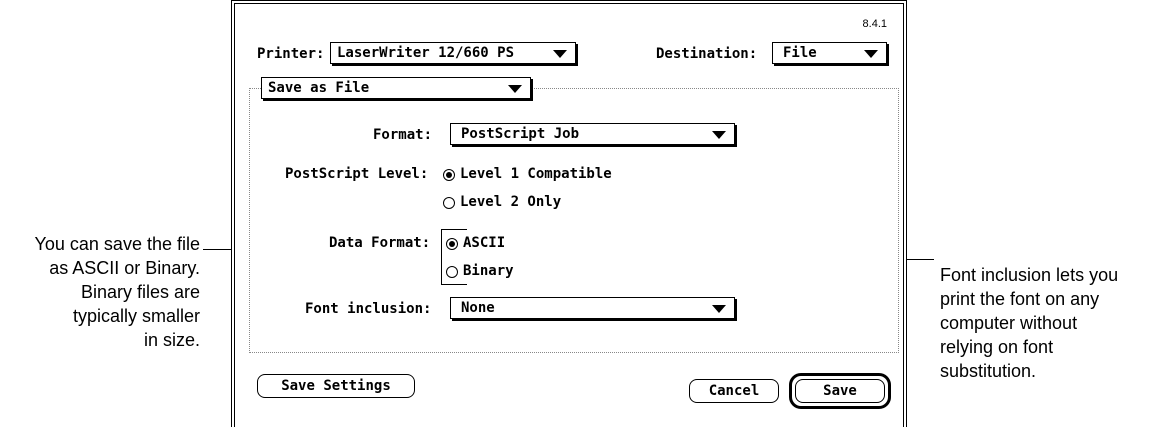 The image size is (1156, 427). I want to click on version-label: 8.4.1, so click(874, 24).